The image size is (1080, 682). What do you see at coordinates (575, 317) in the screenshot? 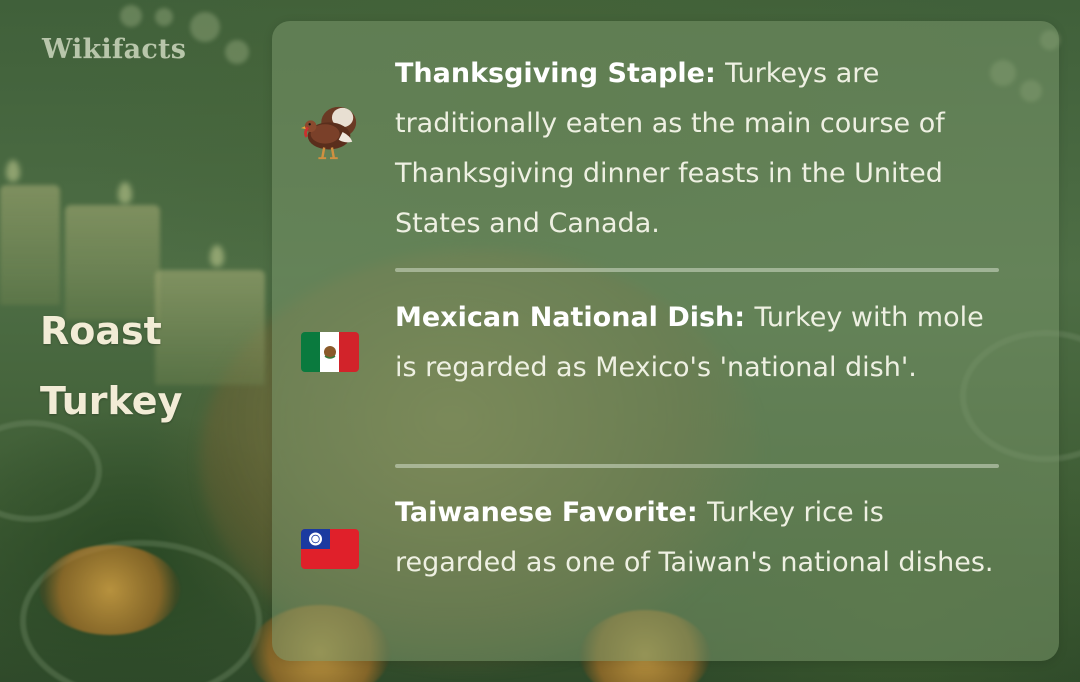
I see `fact-heading: Mexican National Dish:` at bounding box center [575, 317].